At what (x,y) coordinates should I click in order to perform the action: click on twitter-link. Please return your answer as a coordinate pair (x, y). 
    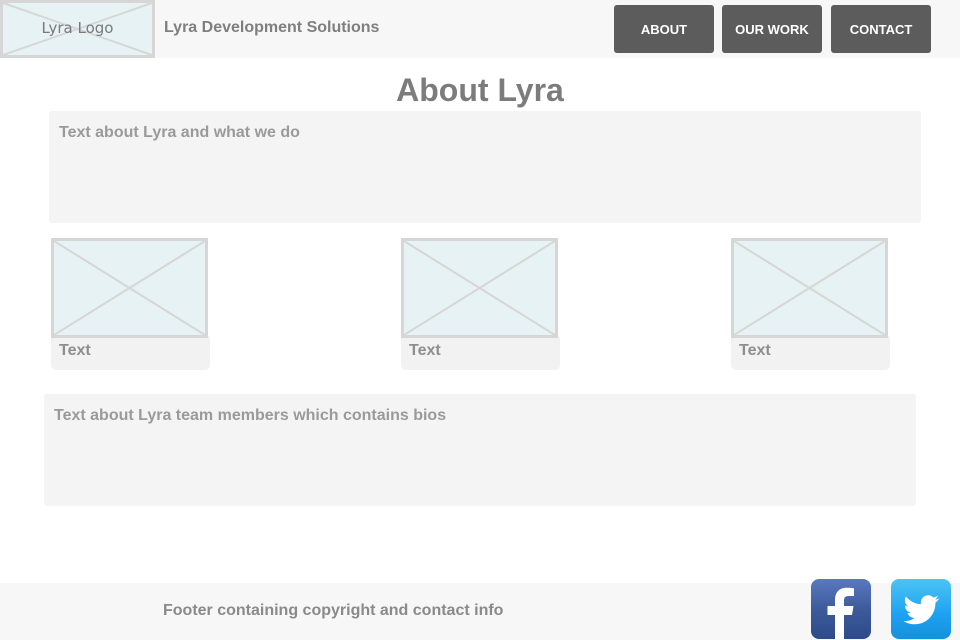
    Looking at the image, I should click on (921, 609).